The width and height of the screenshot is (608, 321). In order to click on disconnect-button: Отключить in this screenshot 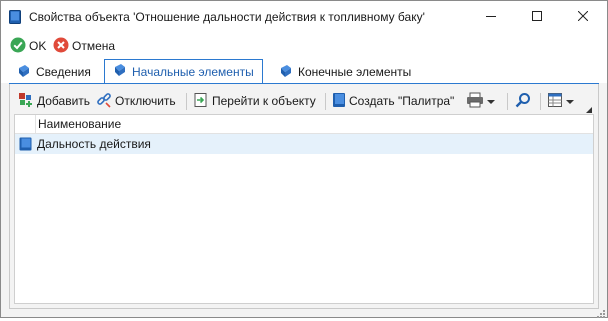, I will do `click(136, 101)`.